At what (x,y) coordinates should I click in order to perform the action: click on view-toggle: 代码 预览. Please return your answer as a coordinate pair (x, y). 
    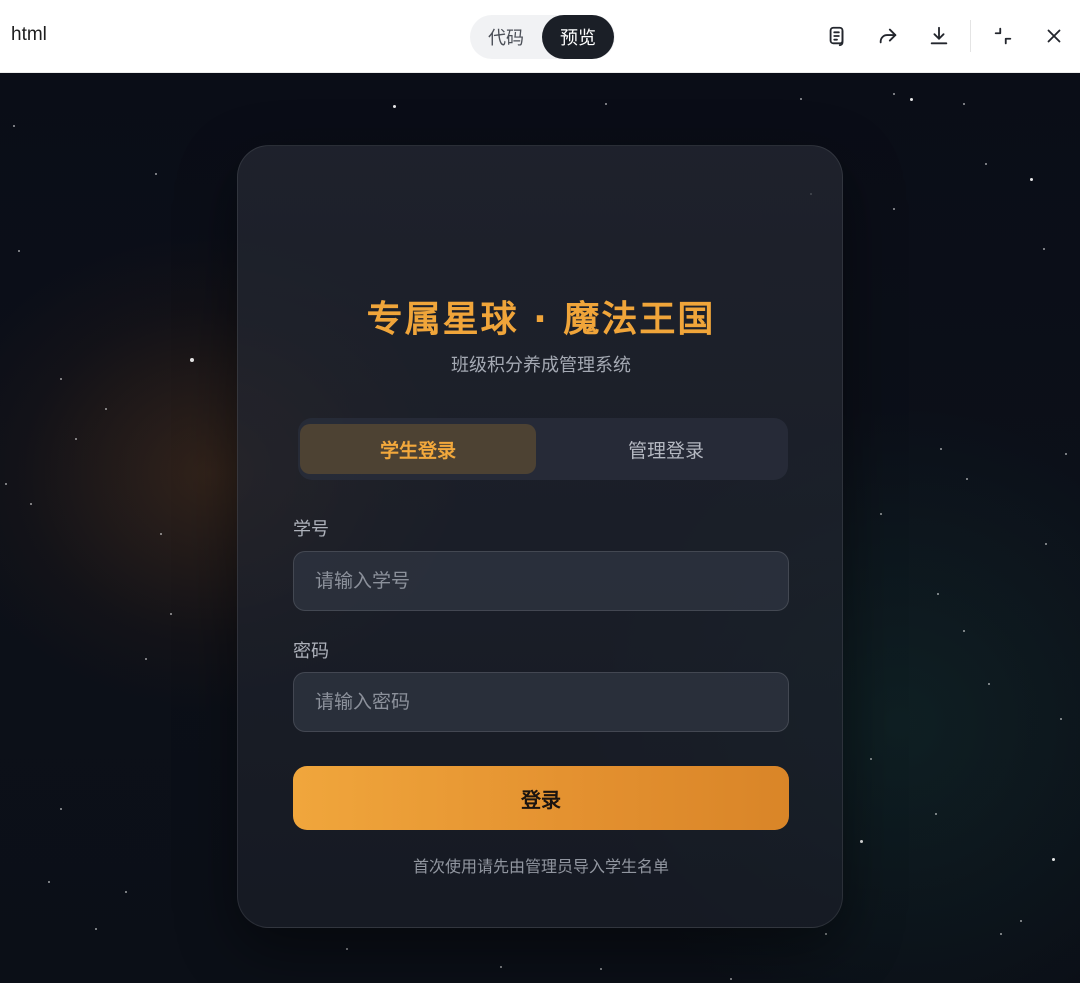
    Looking at the image, I should click on (542, 37).